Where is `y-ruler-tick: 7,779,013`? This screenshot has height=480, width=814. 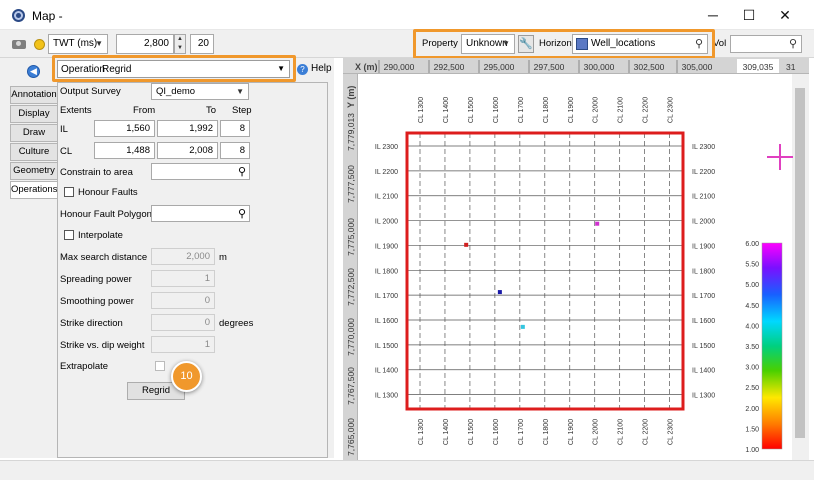
y-ruler-tick: 7,779,013 is located at coordinates (351, 132).